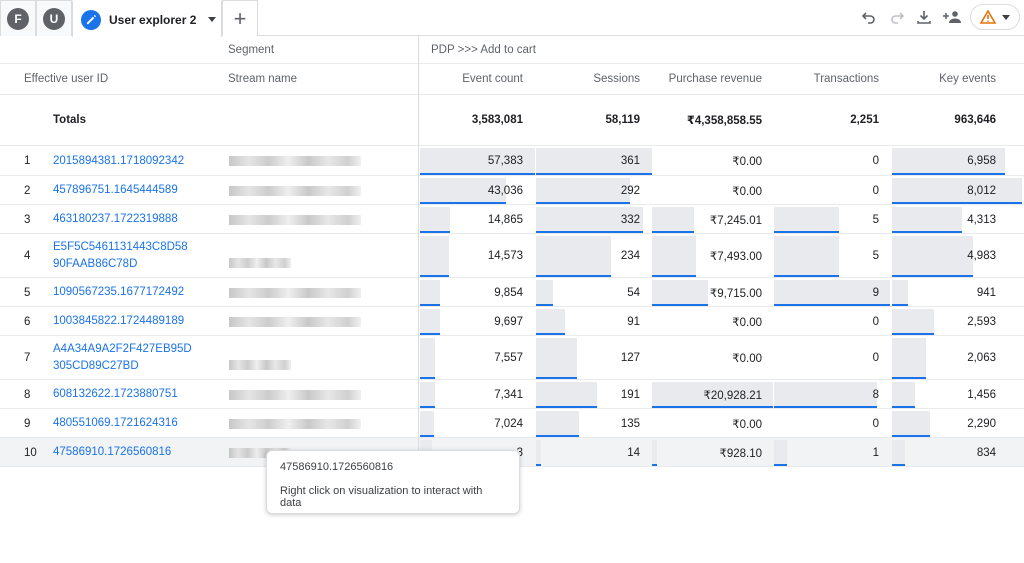 This screenshot has width=1024, height=563. I want to click on cell-event-count: 7,557, so click(471, 358).